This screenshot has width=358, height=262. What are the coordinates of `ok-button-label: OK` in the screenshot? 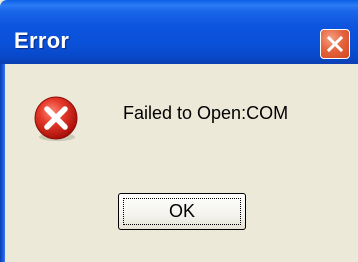 It's located at (181, 211).